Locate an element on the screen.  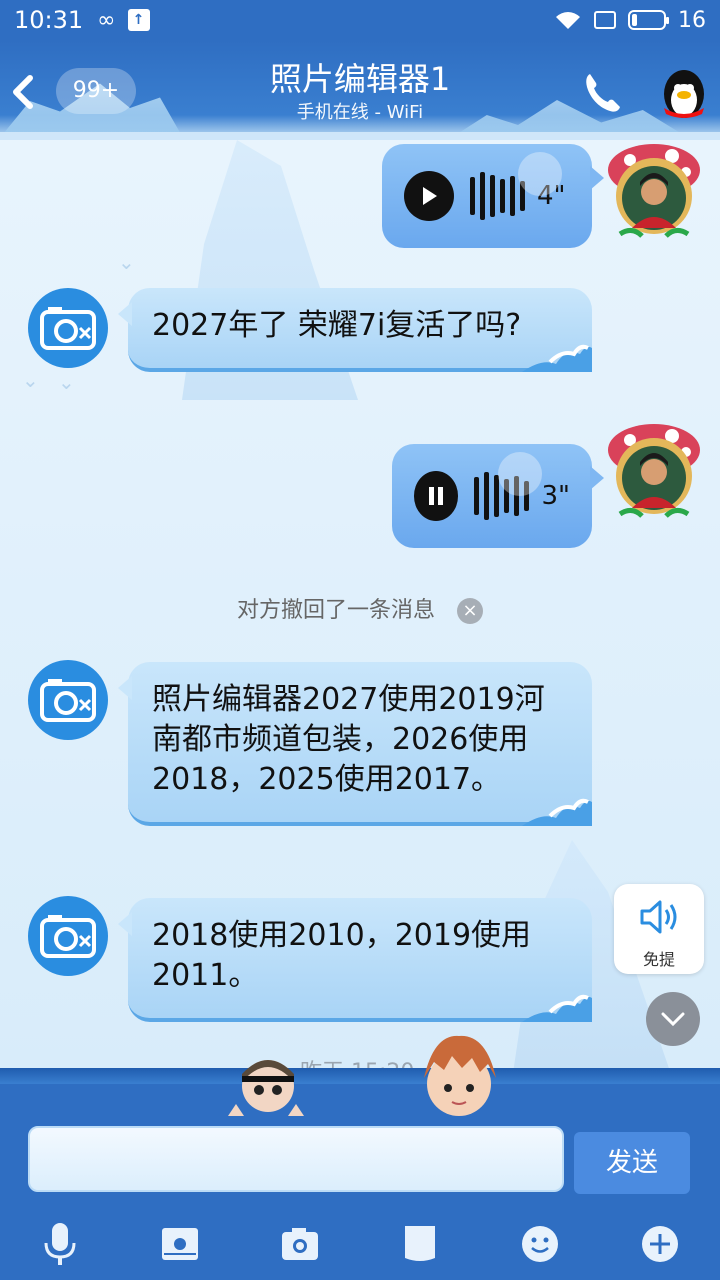
speaker-button: 免提 is located at coordinates (659, 929).